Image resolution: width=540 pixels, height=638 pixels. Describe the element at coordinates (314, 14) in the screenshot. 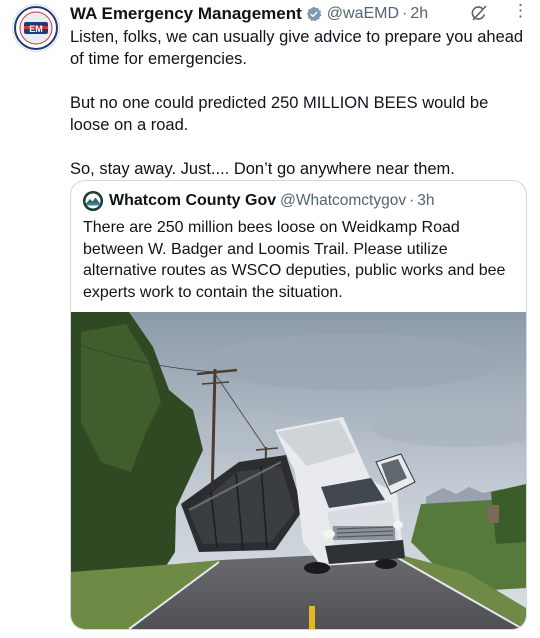

I see `verified-badge-icon` at that location.